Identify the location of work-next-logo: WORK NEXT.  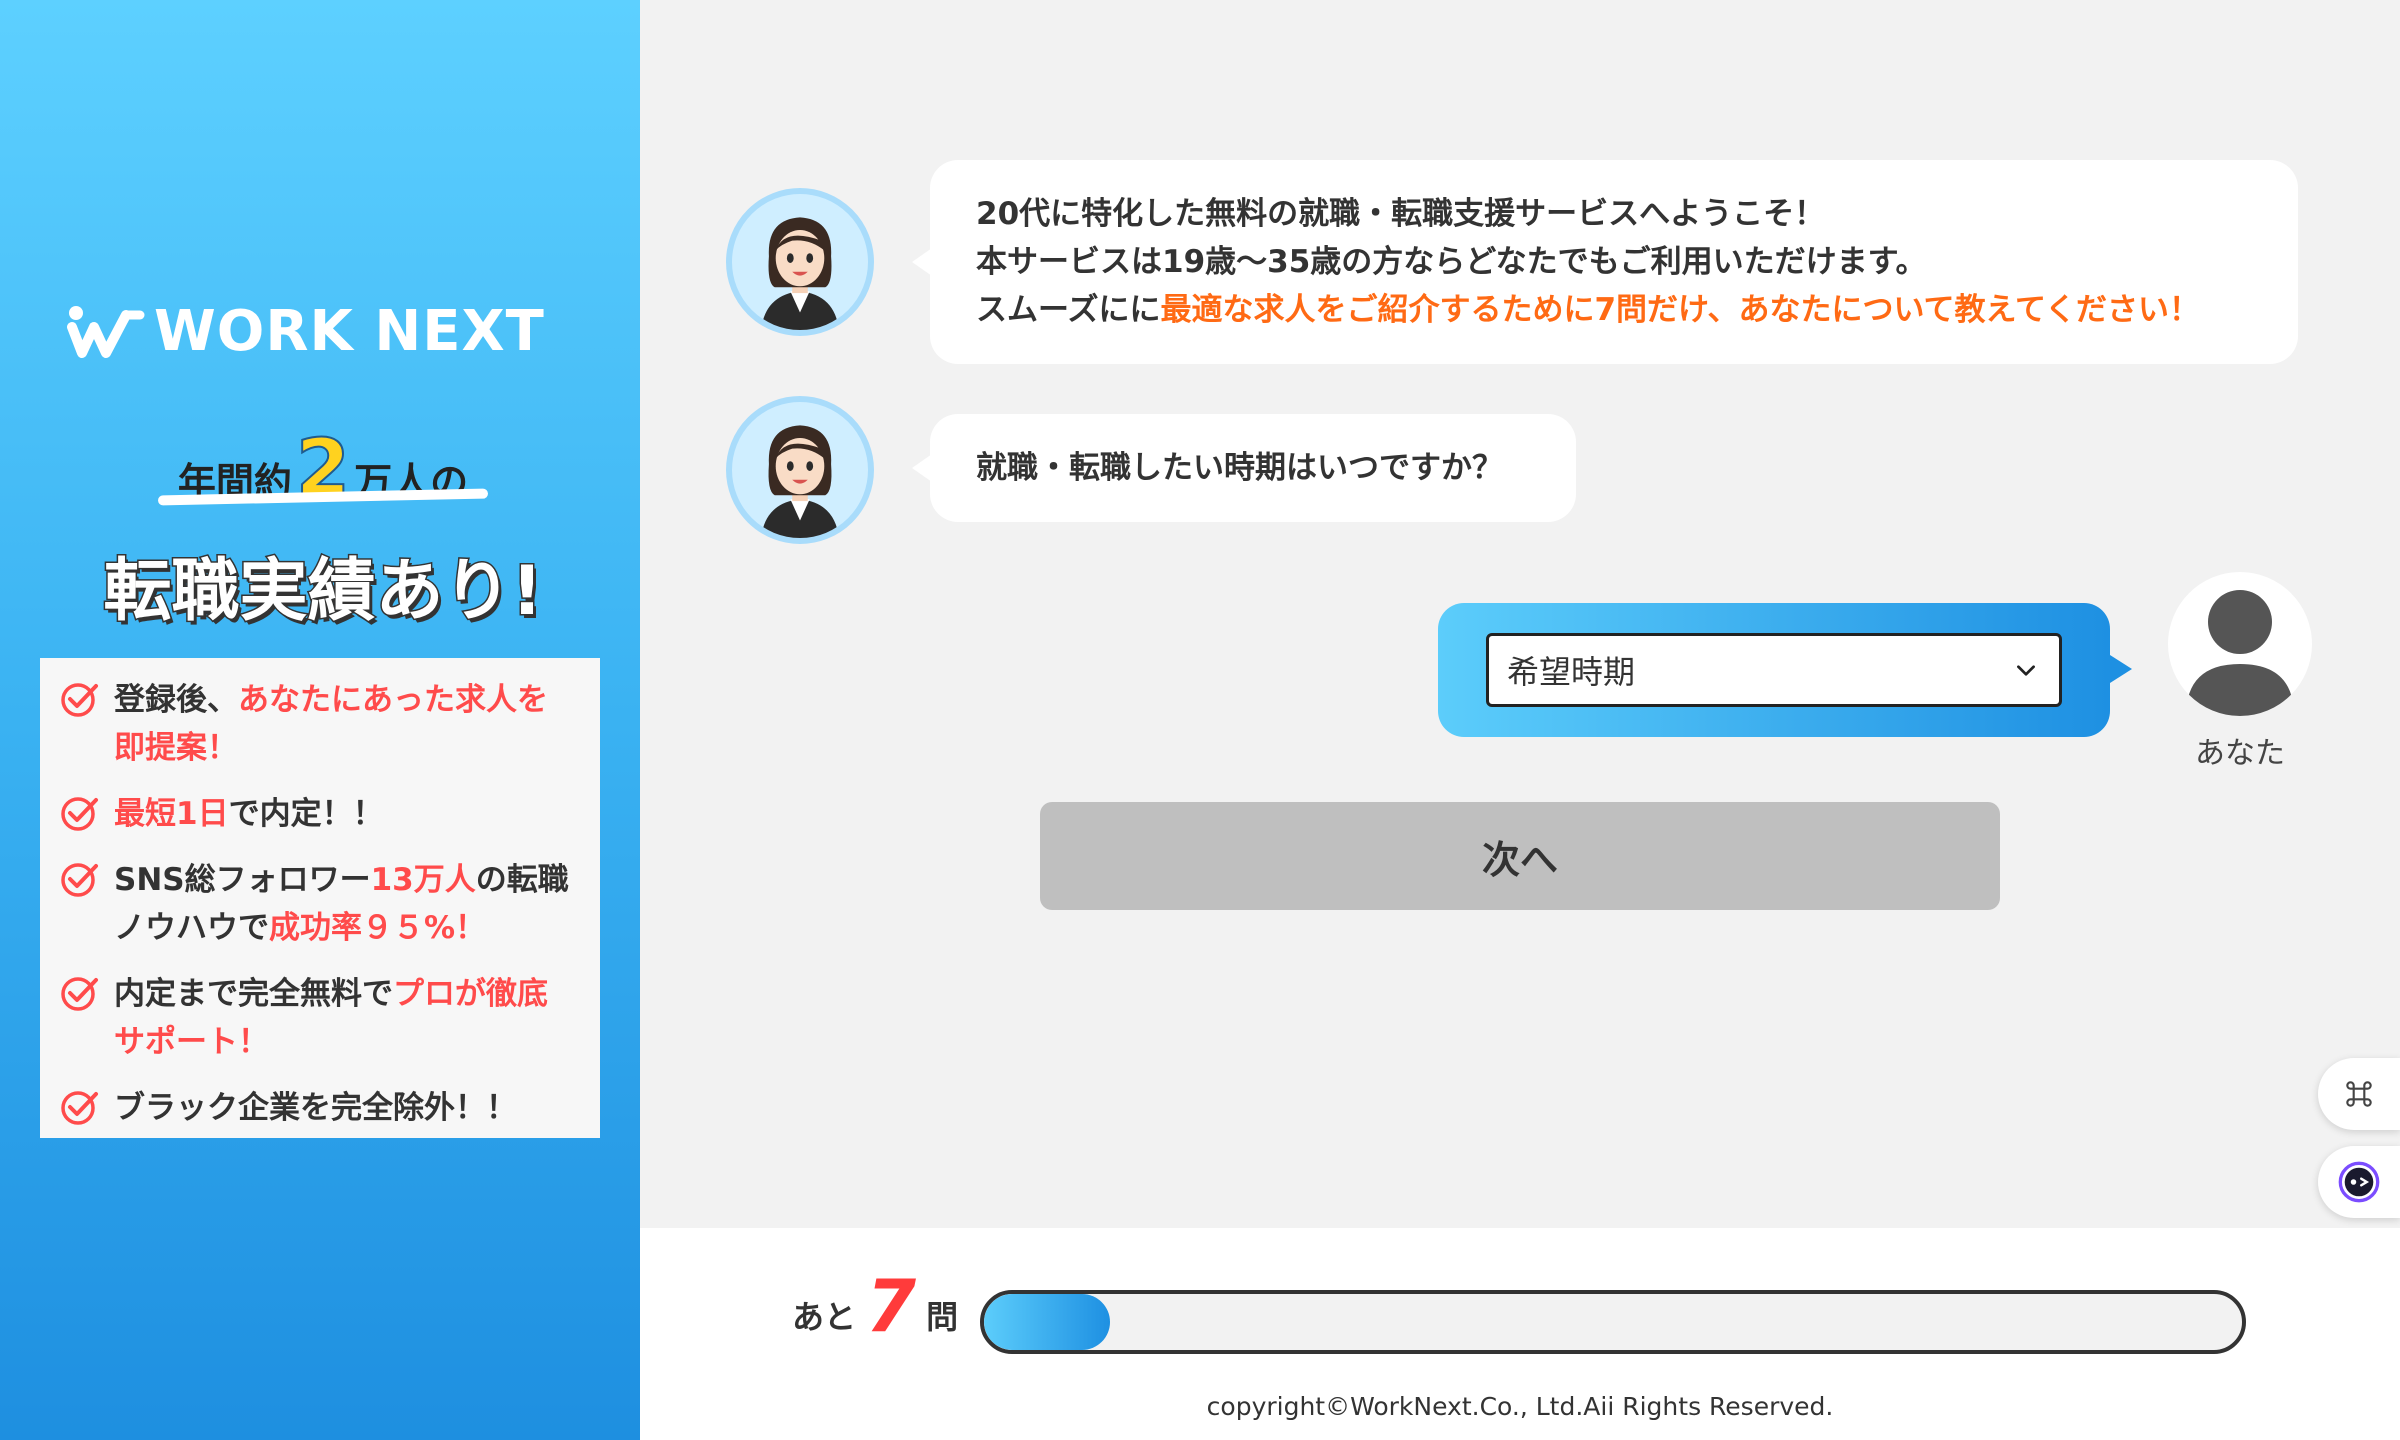
(326, 331).